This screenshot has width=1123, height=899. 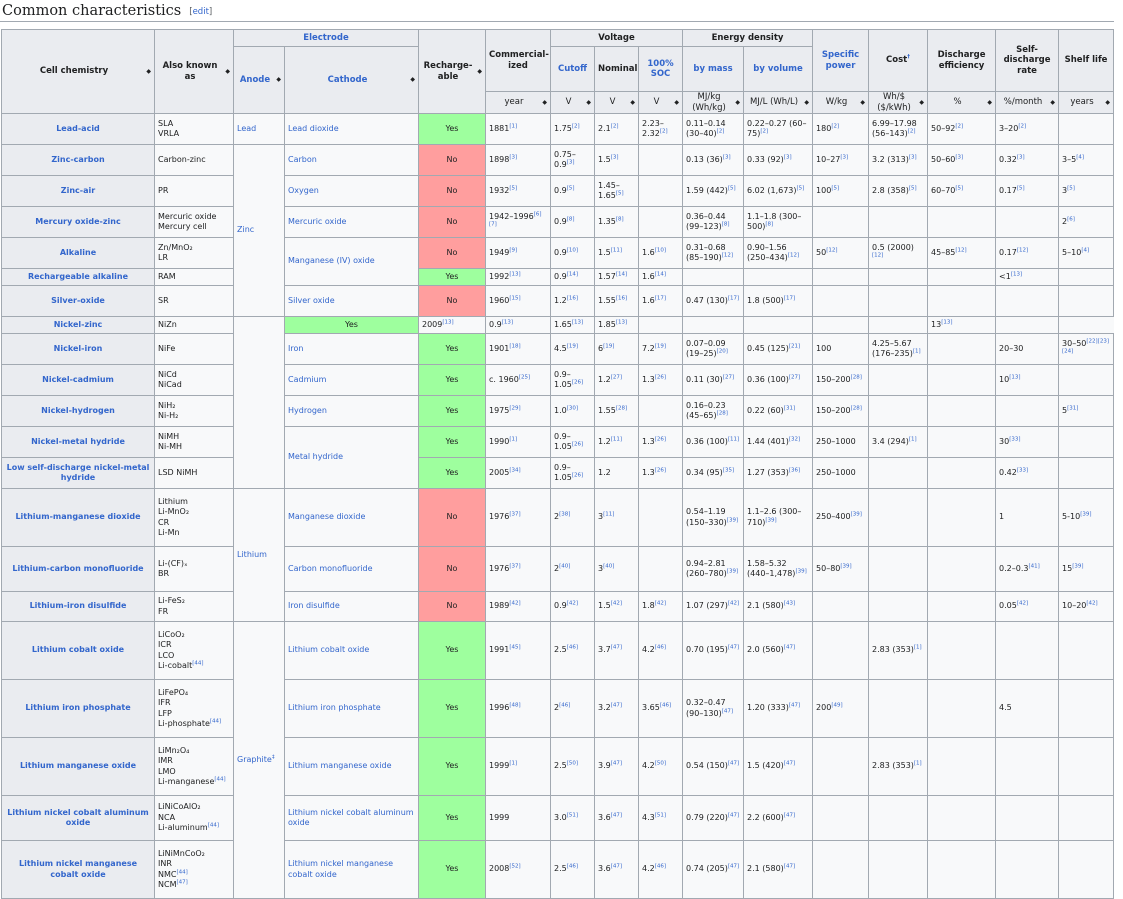 What do you see at coordinates (78, 649) in the screenshot?
I see `chemistry-link: Lithium cobalt oxide` at bounding box center [78, 649].